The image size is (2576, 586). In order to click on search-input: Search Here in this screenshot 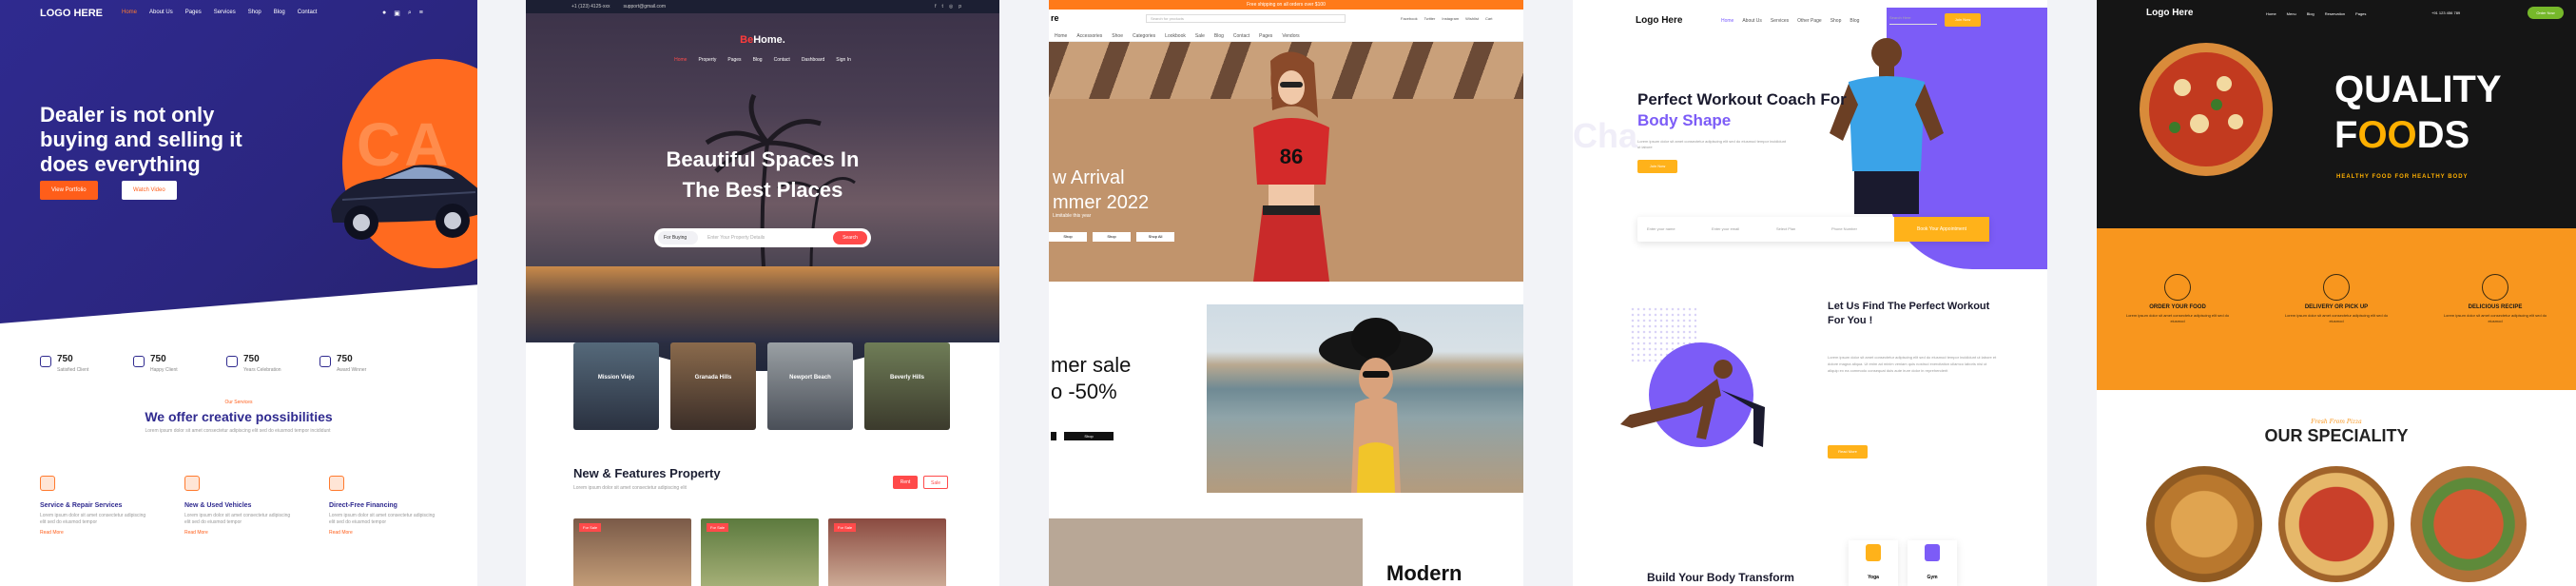, I will do `click(1913, 20)`.